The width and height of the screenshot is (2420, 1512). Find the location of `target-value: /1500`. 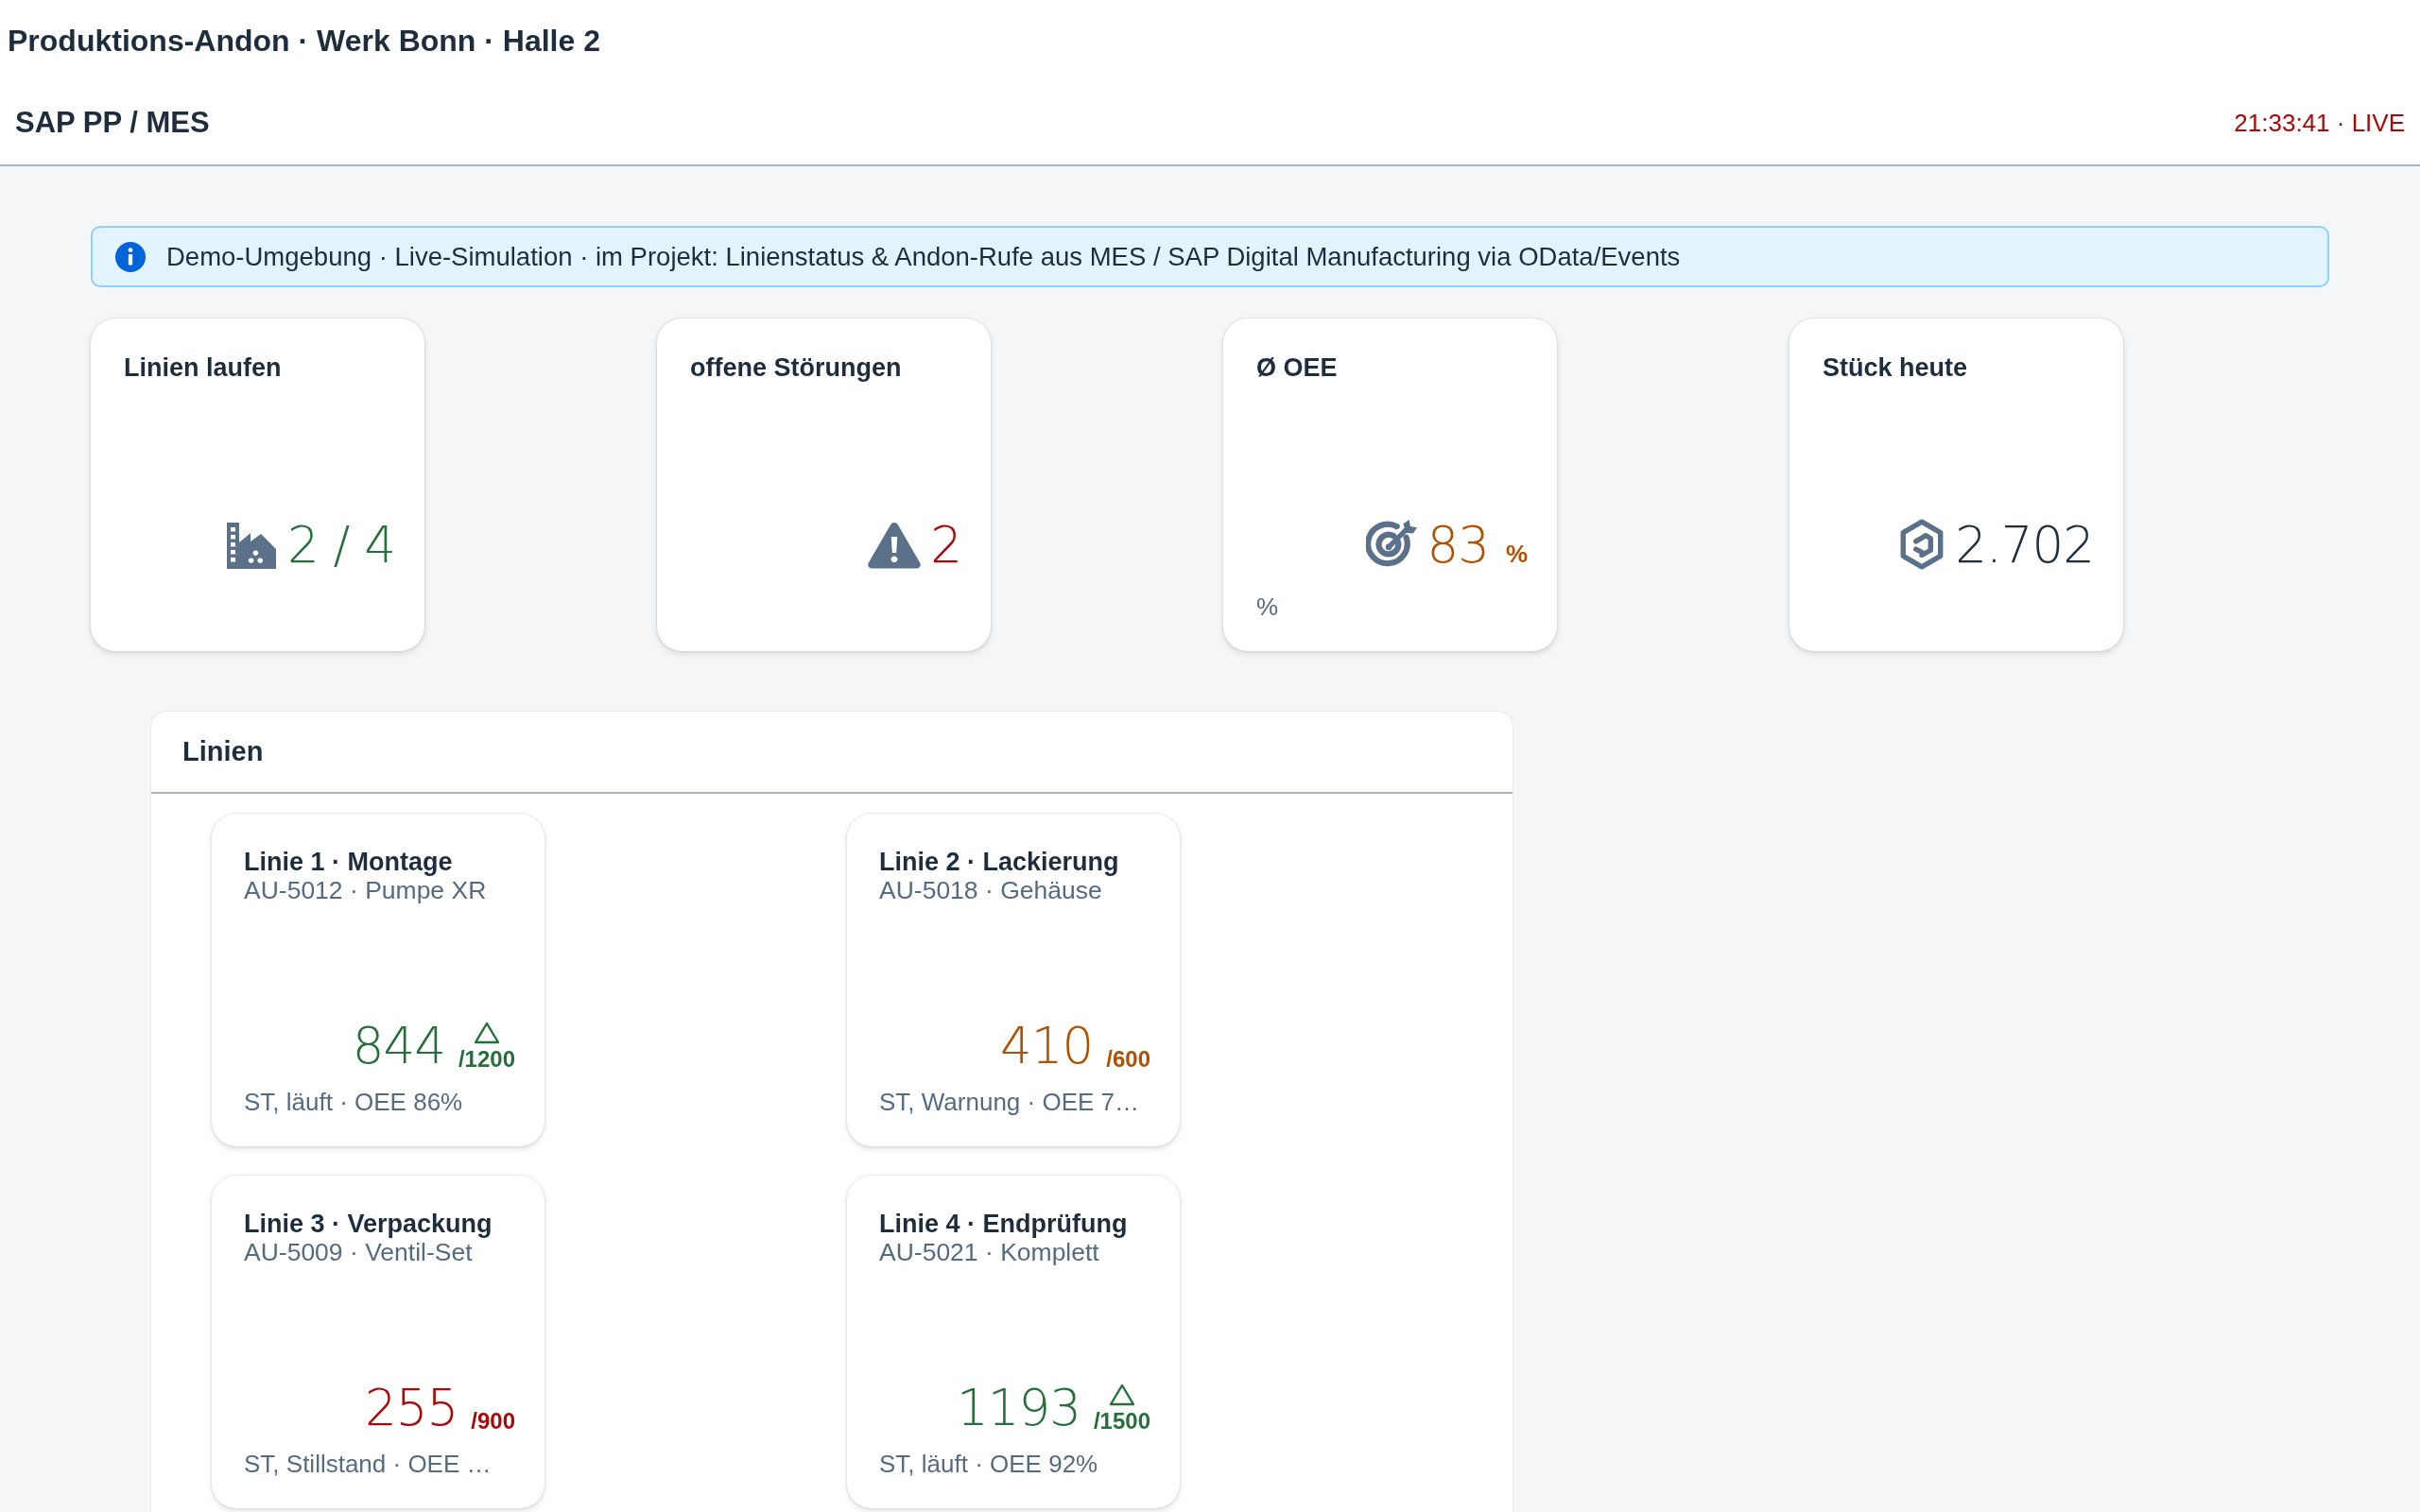

target-value: /1500 is located at coordinates (1121, 1421).